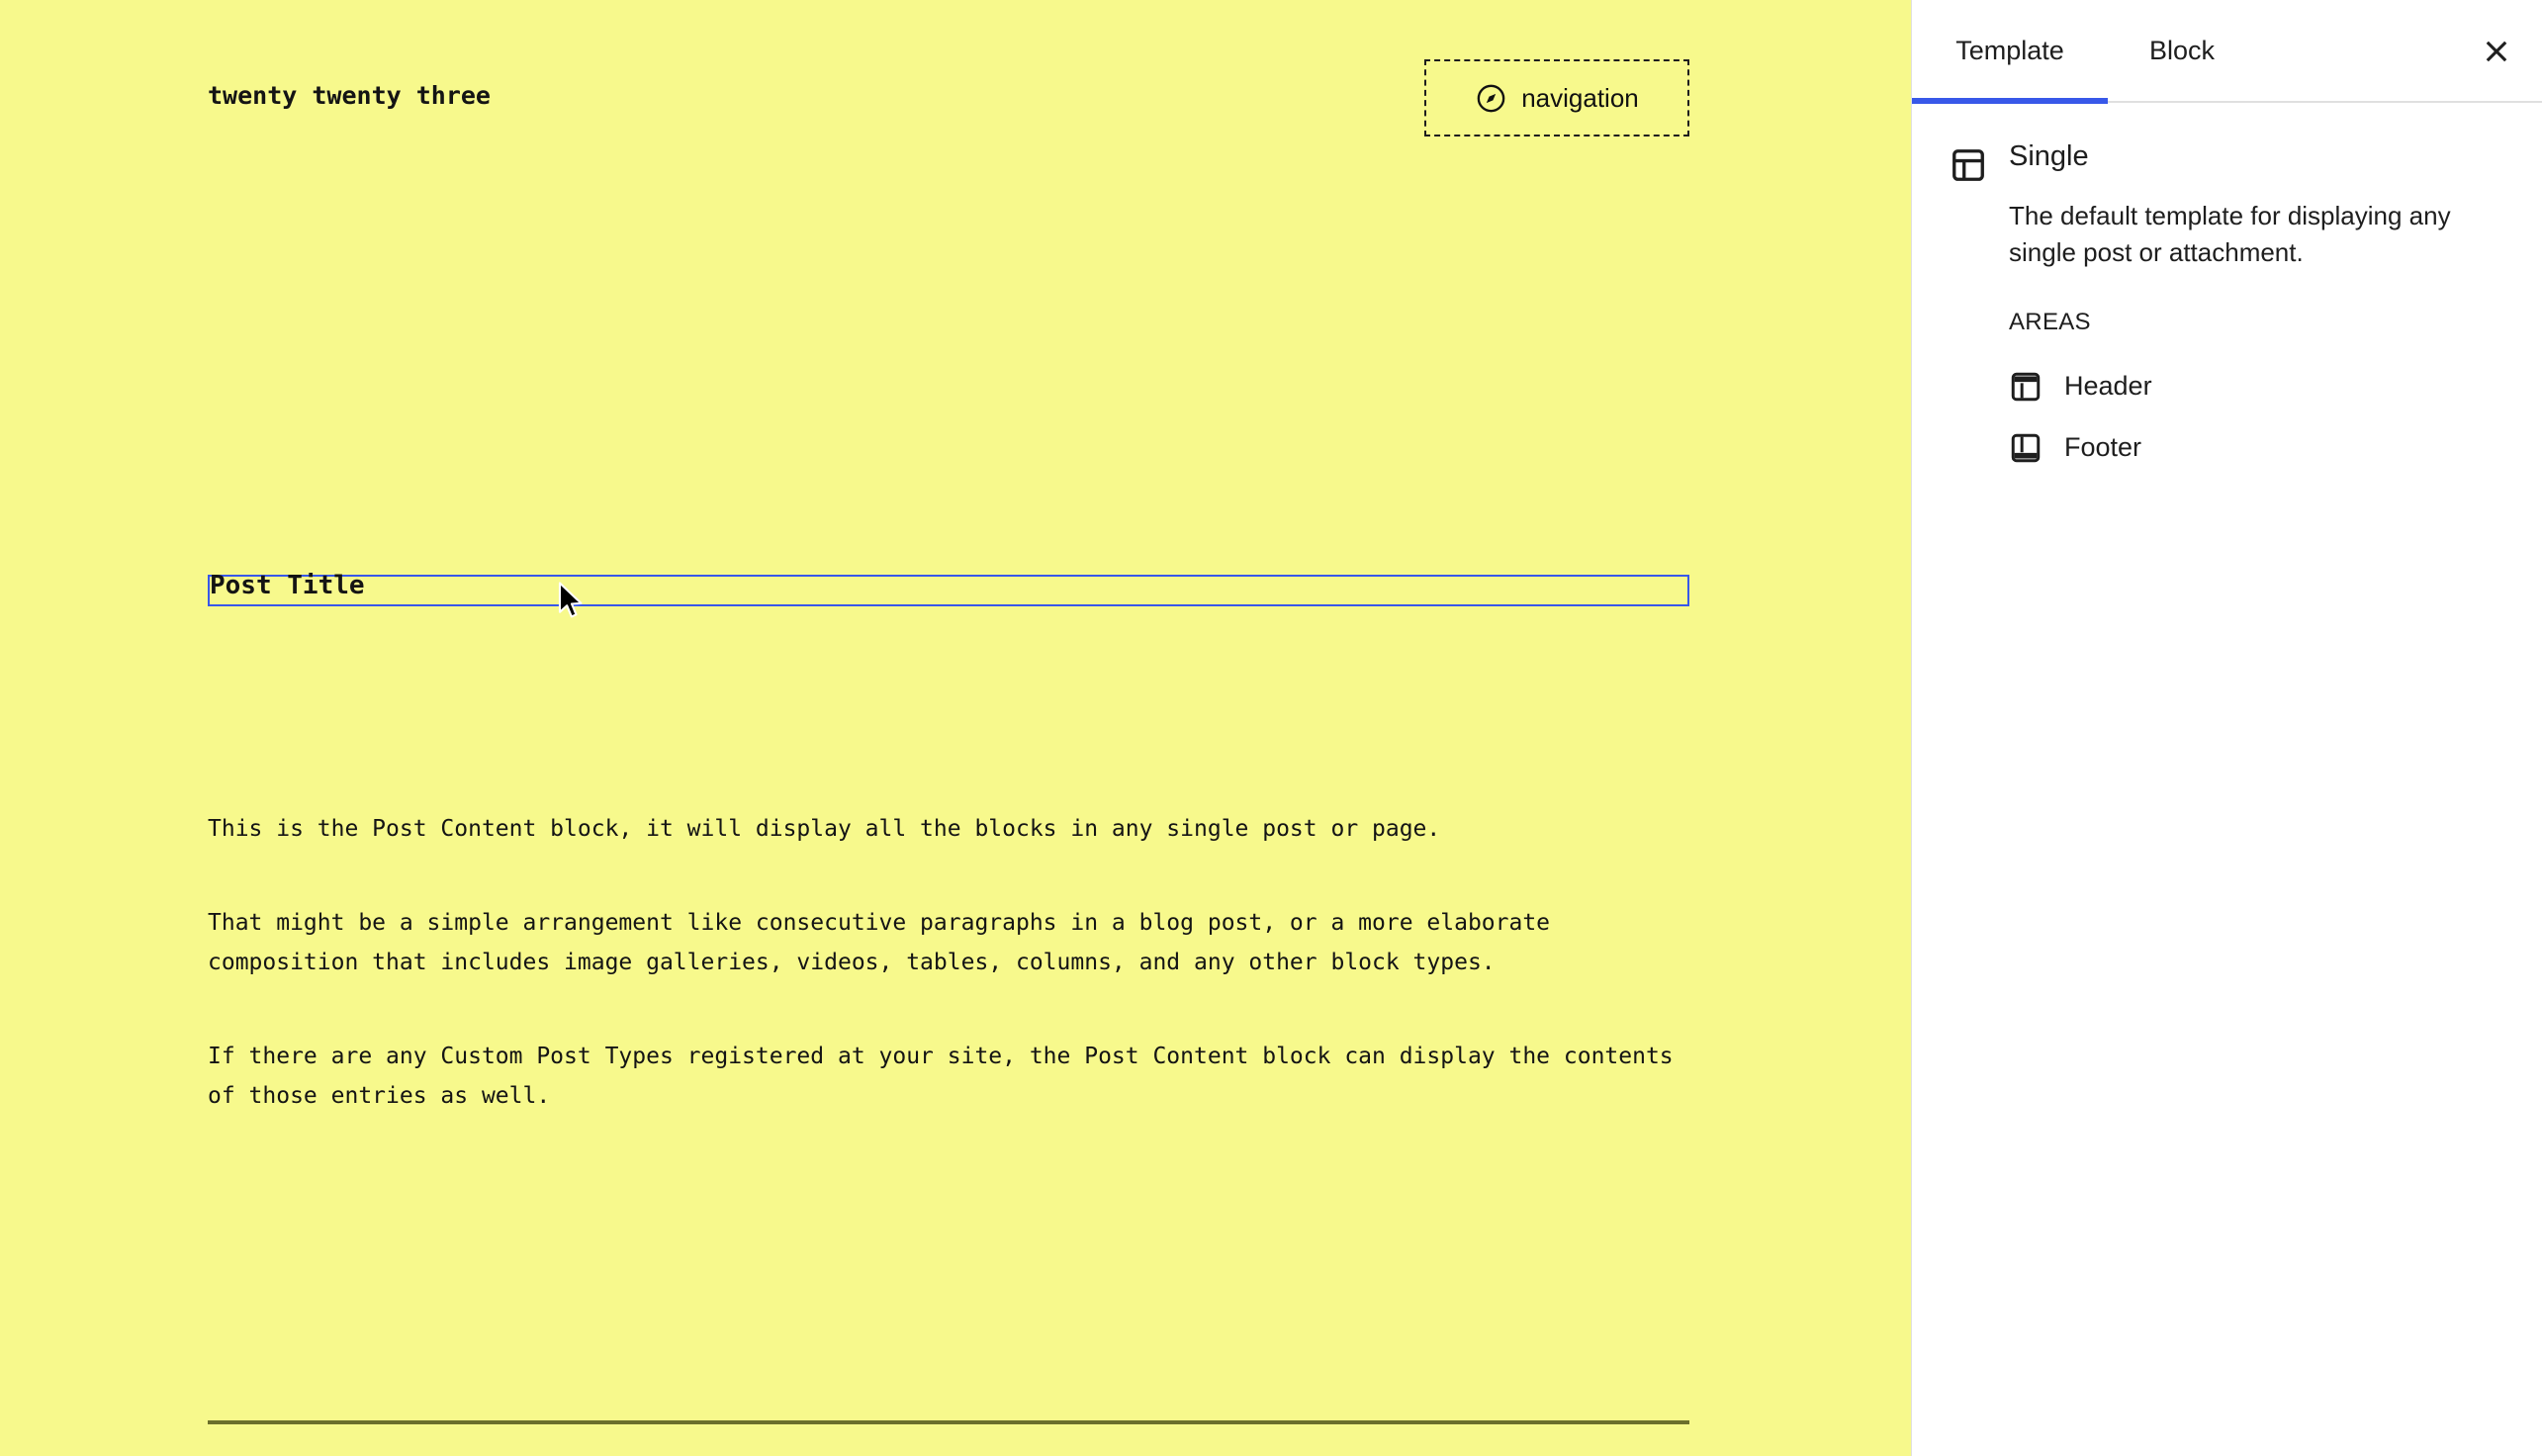 This screenshot has width=2542, height=1456. What do you see at coordinates (288, 585) in the screenshot?
I see `post-title-text: Post Title` at bounding box center [288, 585].